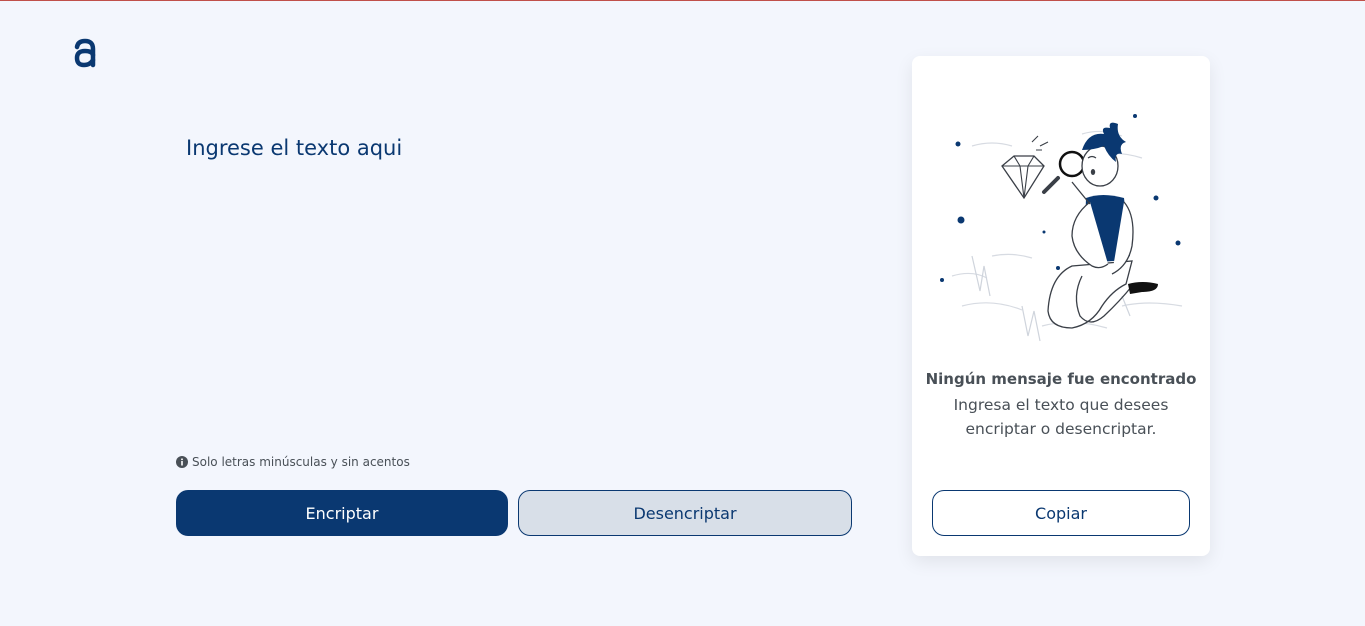 This screenshot has height=626, width=1365. What do you see at coordinates (85, 53) in the screenshot?
I see `alura-logo-icon` at bounding box center [85, 53].